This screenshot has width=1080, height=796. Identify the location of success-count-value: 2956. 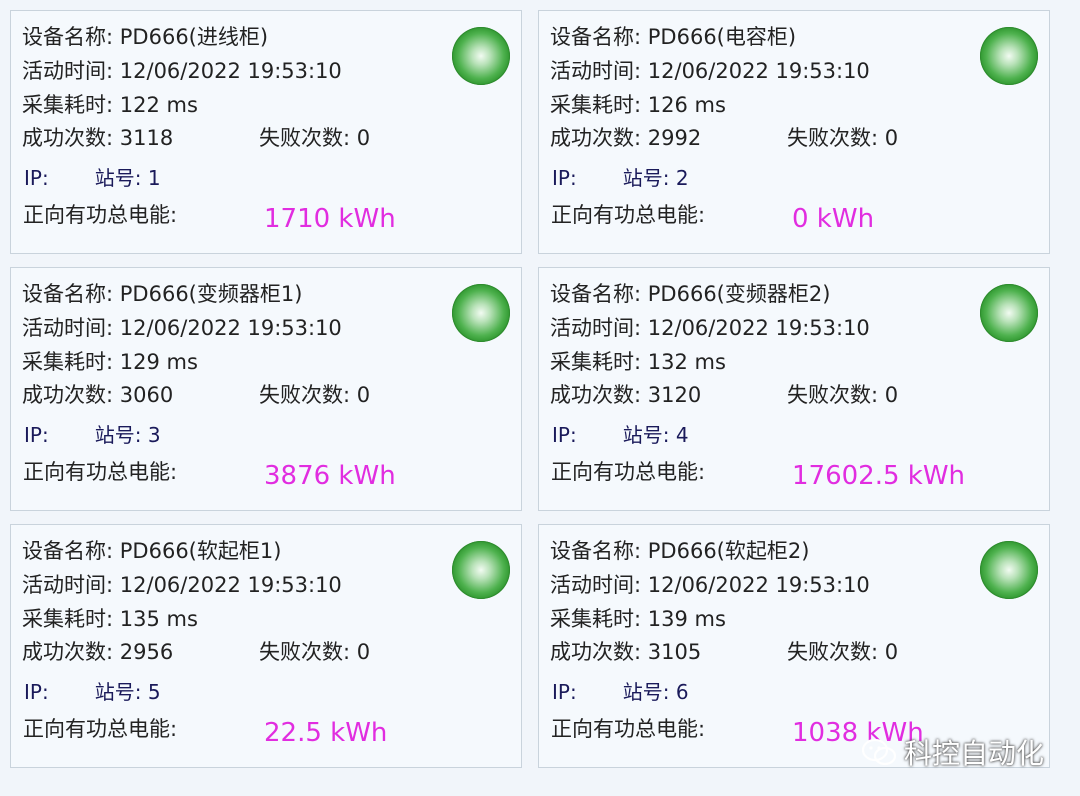
(146, 652).